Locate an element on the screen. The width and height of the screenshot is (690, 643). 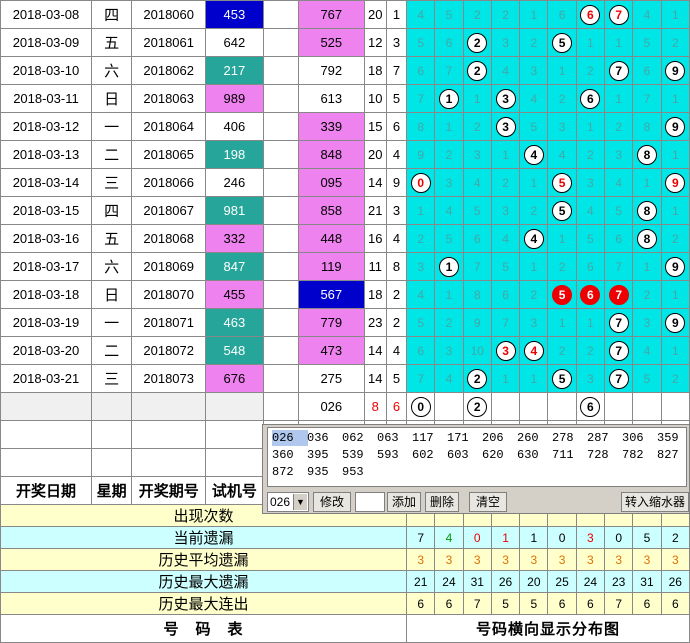
stat-row: 历史最大遗漏 21 24 31 26 20 25 24 23 31 26 is located at coordinates (345, 581).